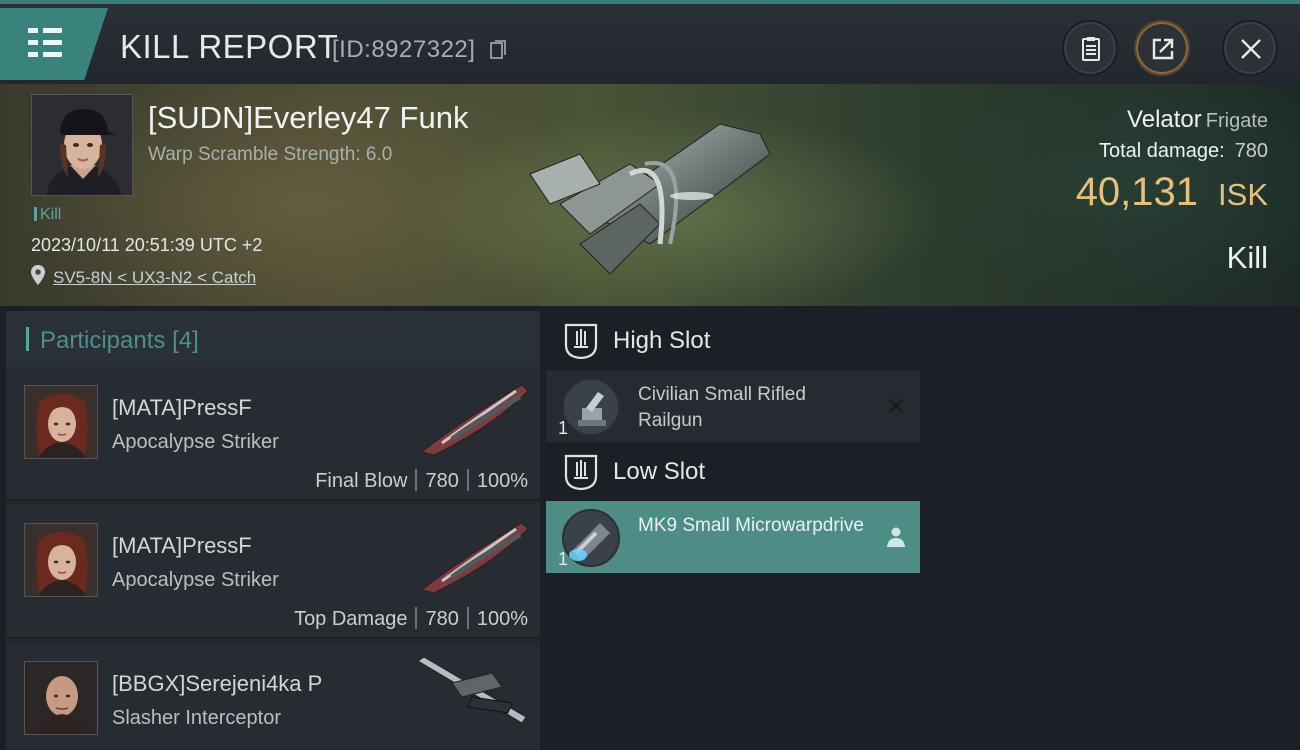 Image resolution: width=1300 pixels, height=750 pixels. What do you see at coordinates (1243, 194) in the screenshot?
I see `isk-unit: ISK` at bounding box center [1243, 194].